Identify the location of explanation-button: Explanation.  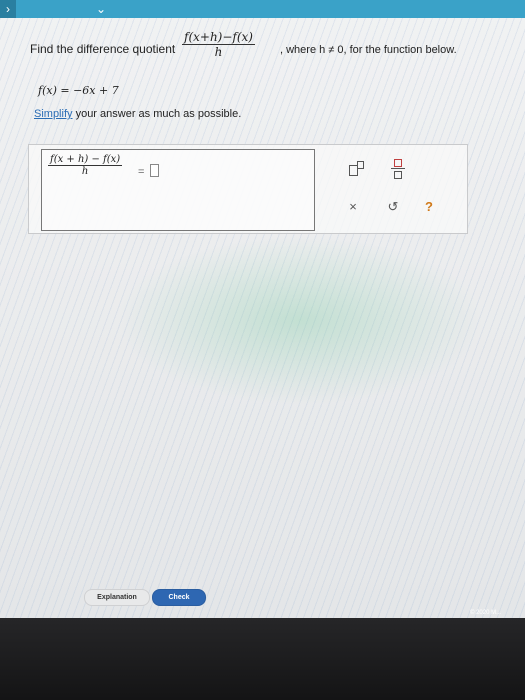
(117, 597).